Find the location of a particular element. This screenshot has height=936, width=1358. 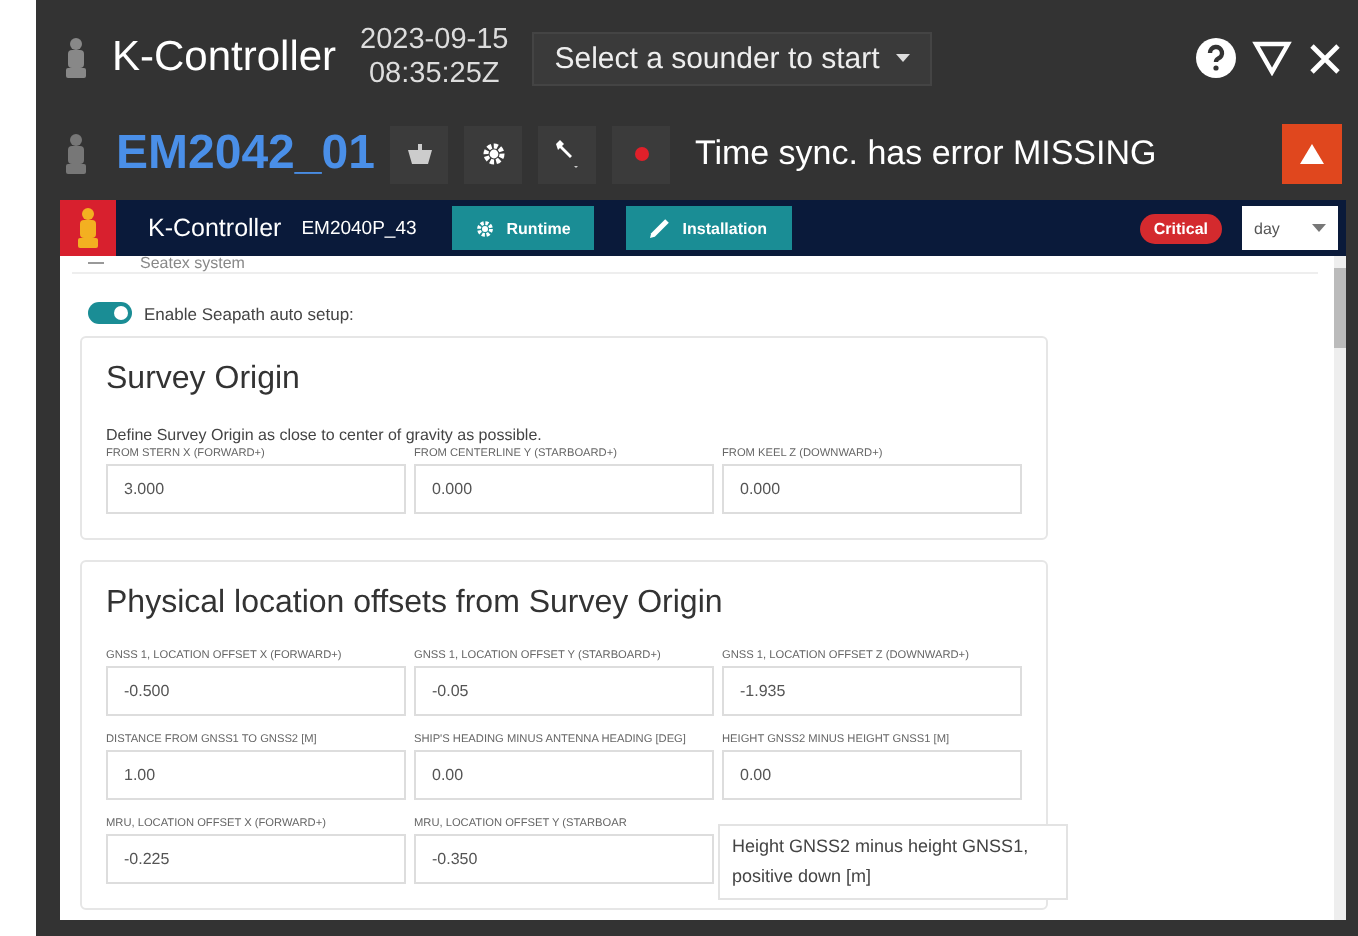

pencil-icon is located at coordinates (660, 228).